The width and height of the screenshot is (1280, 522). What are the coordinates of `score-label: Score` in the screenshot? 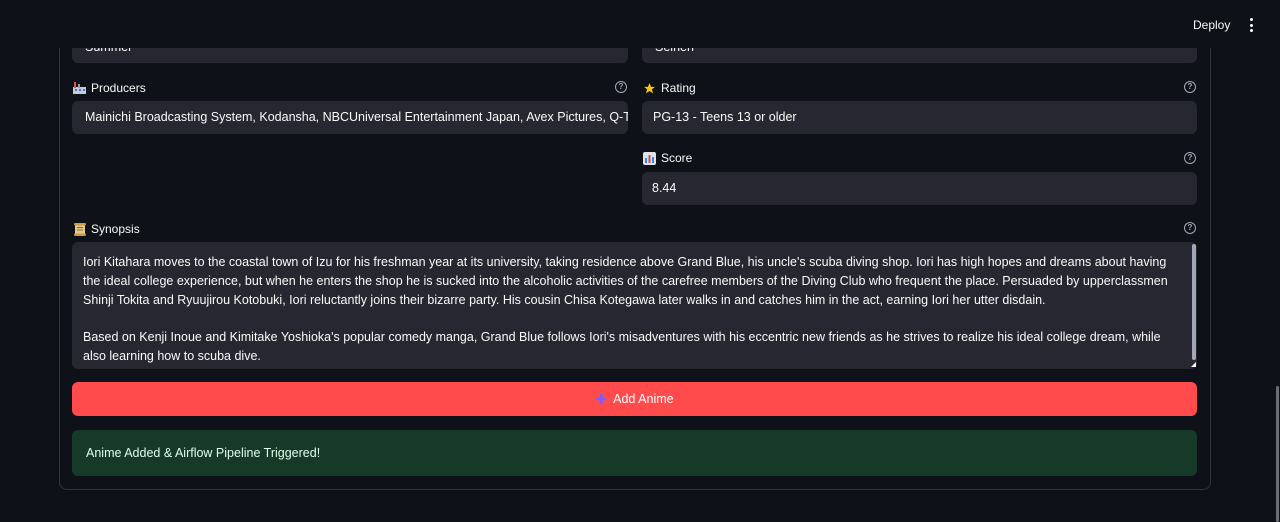 It's located at (667, 158).